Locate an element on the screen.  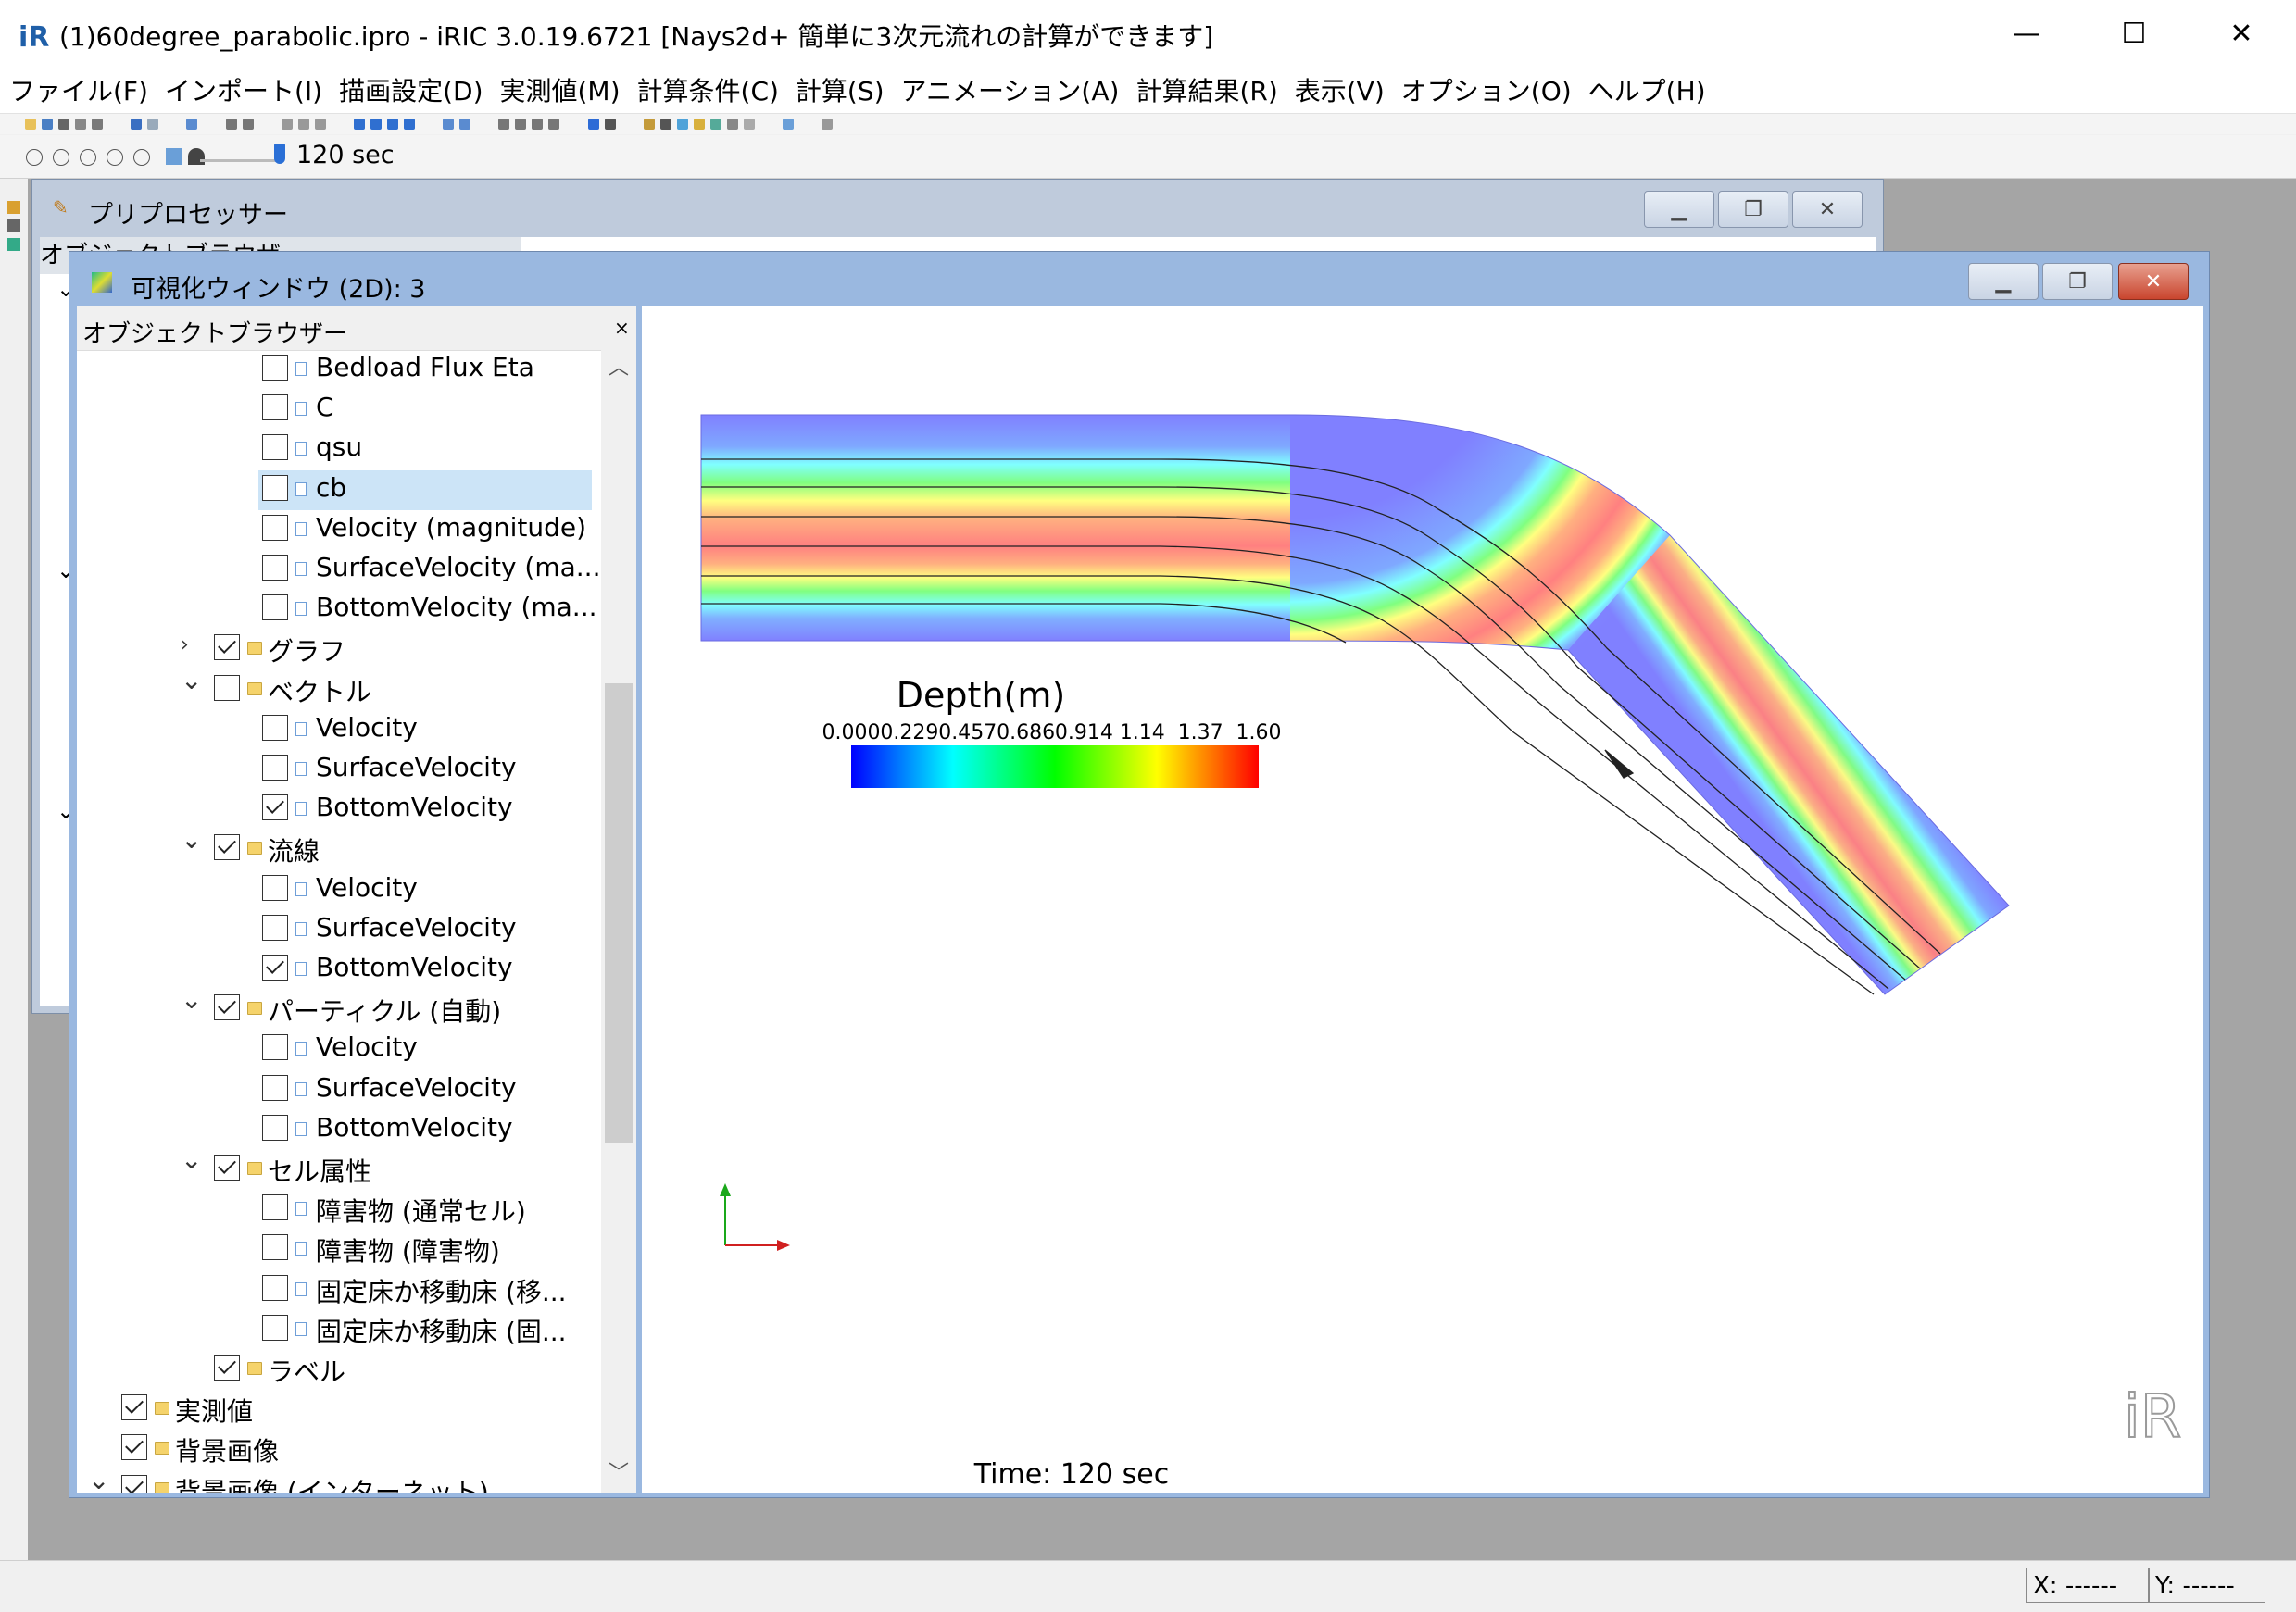
viz-2d-icon is located at coordinates (682, 124).